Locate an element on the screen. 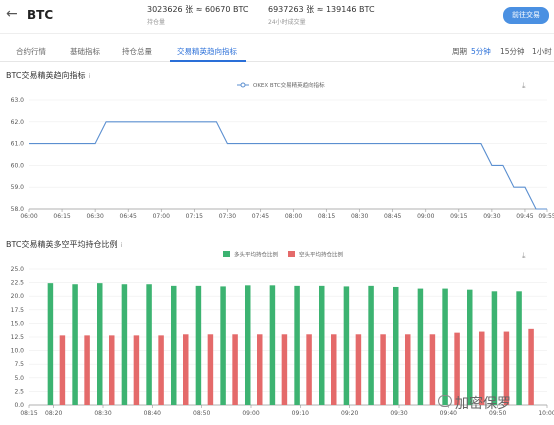 This screenshot has height=425, width=554. x-tick-label: 09:15 is located at coordinates (458, 215).